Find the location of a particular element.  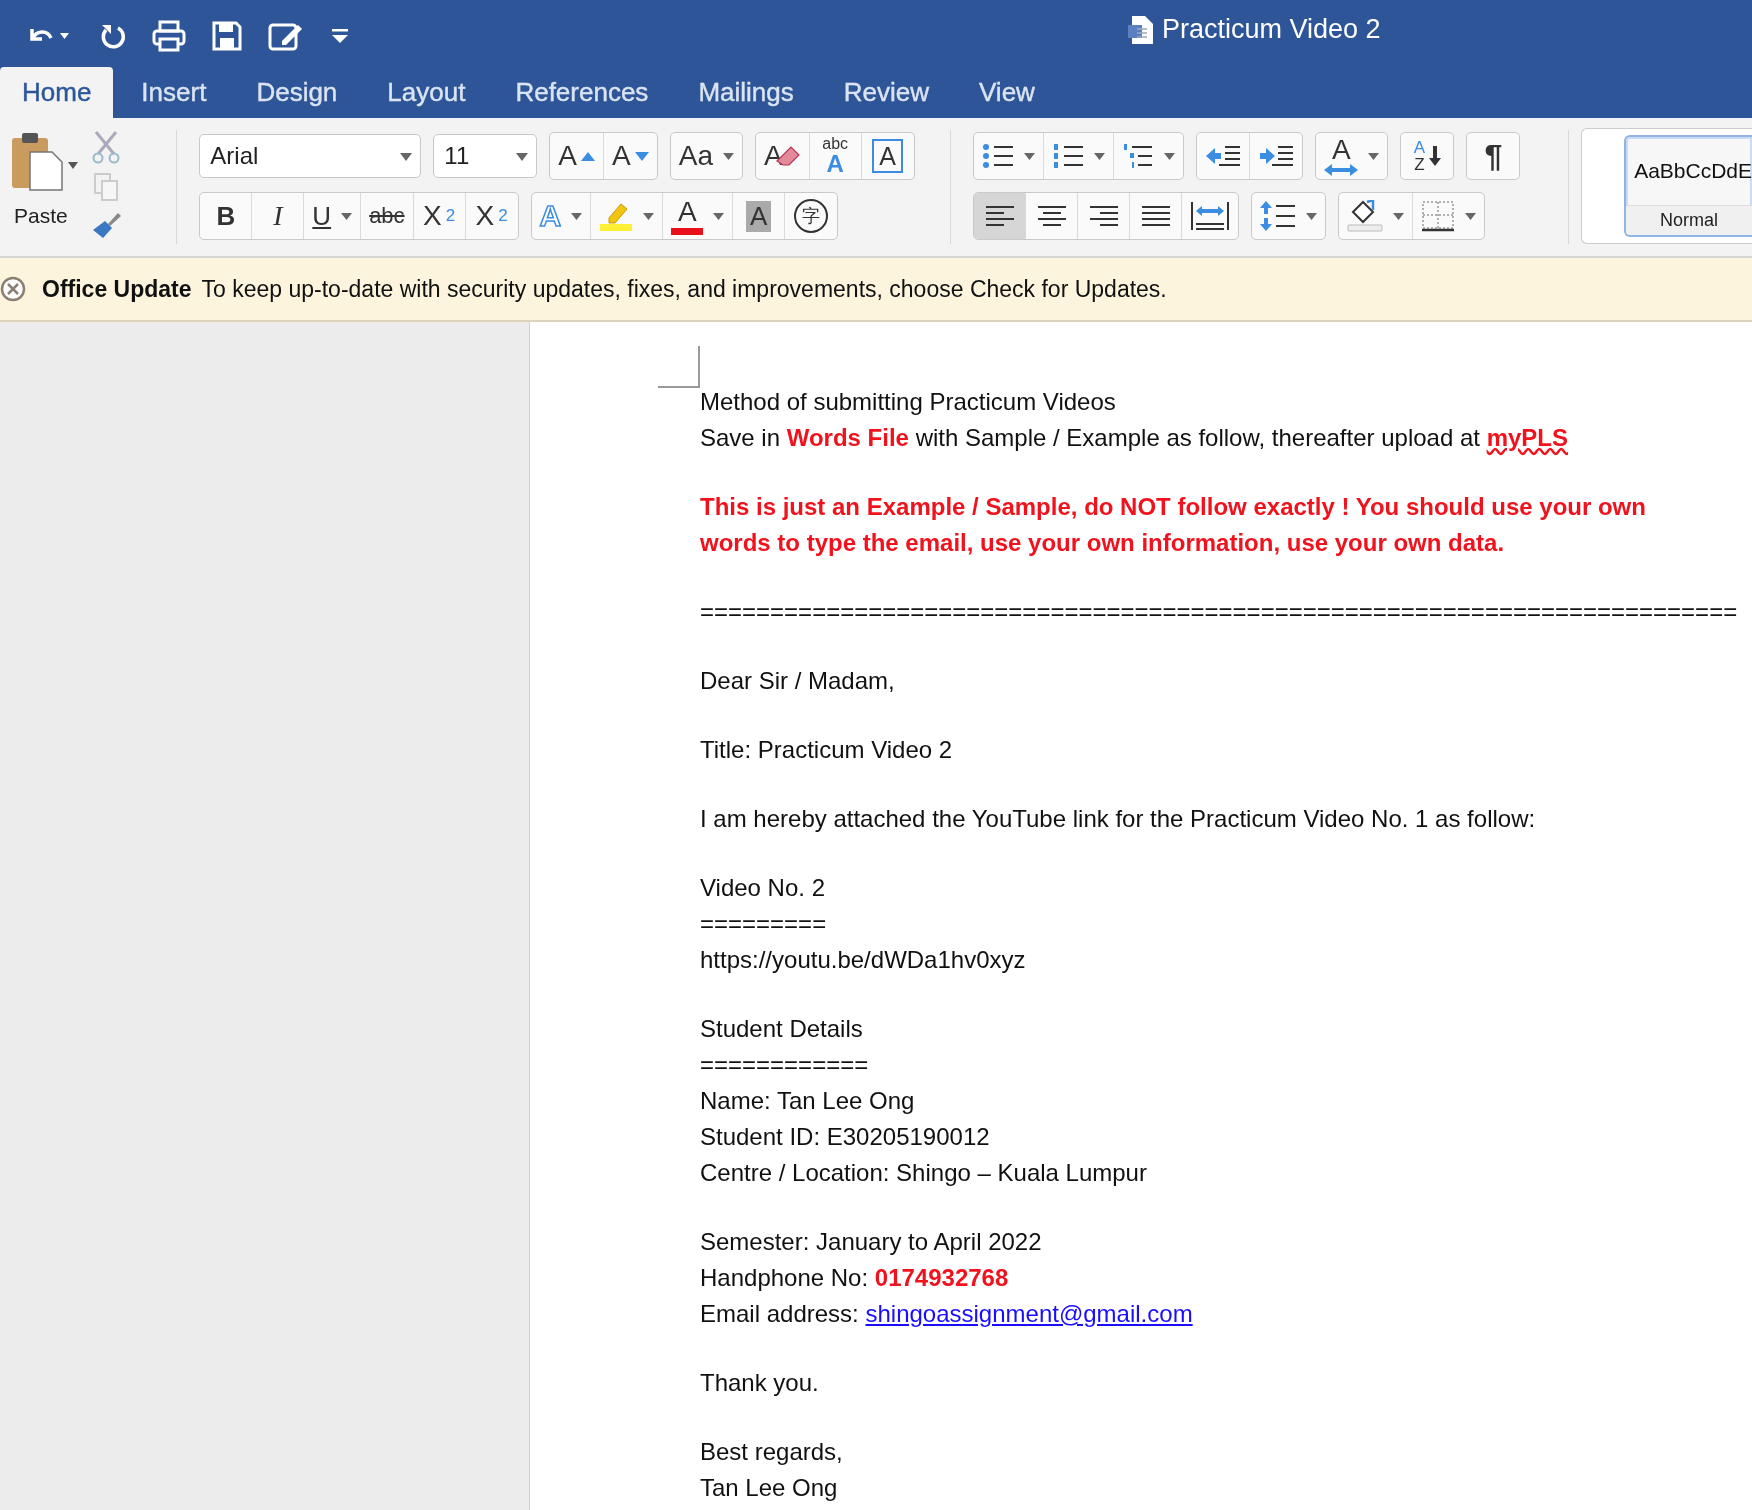

ribbon-tab: Design is located at coordinates (297, 92).